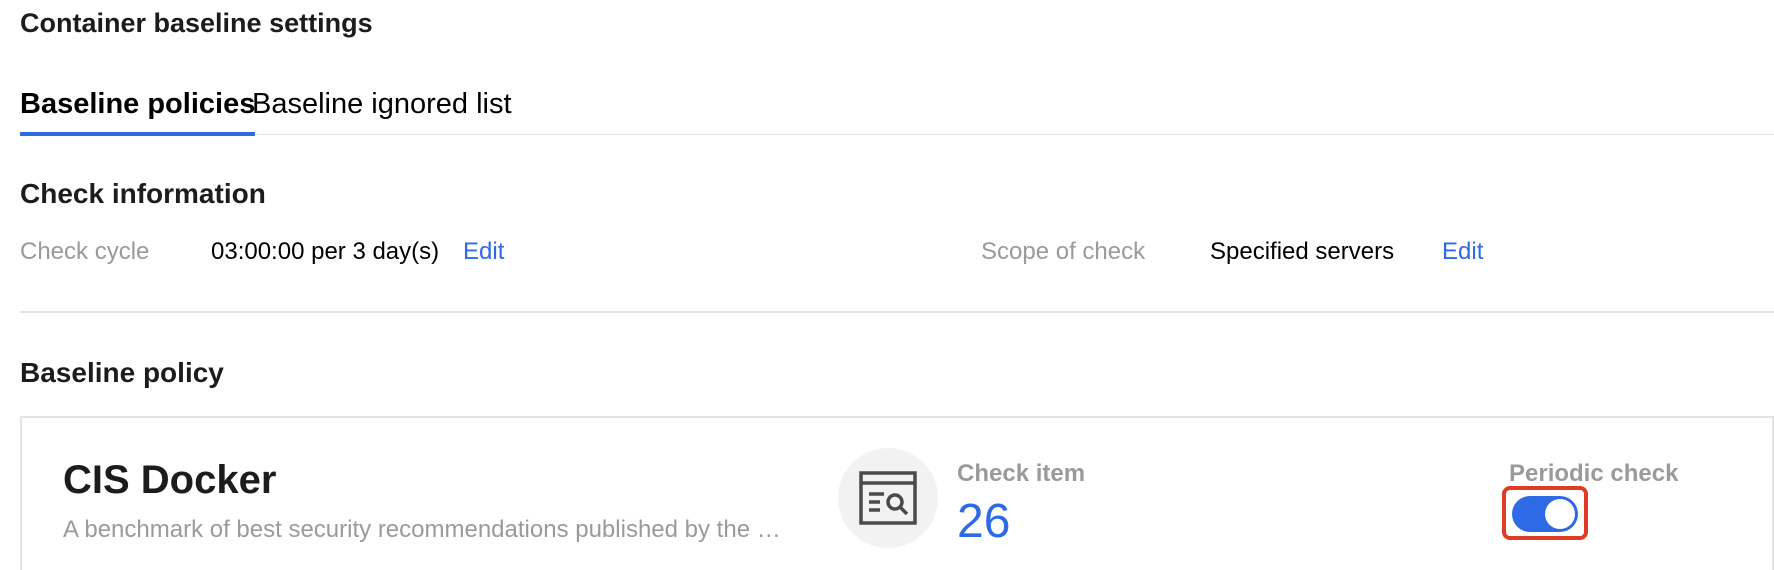  What do you see at coordinates (170, 480) in the screenshot?
I see `policy-name: CIS Docker` at bounding box center [170, 480].